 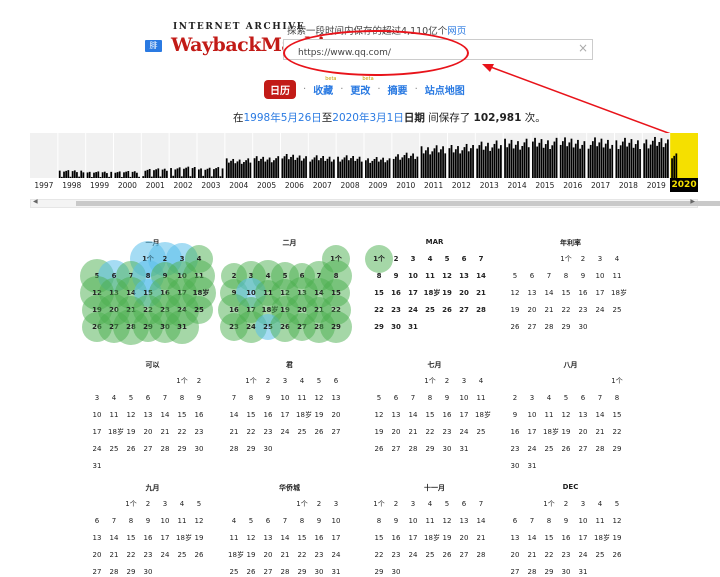 What do you see at coordinates (570, 365) in the screenshot?
I see `month-name: 八月` at bounding box center [570, 365].